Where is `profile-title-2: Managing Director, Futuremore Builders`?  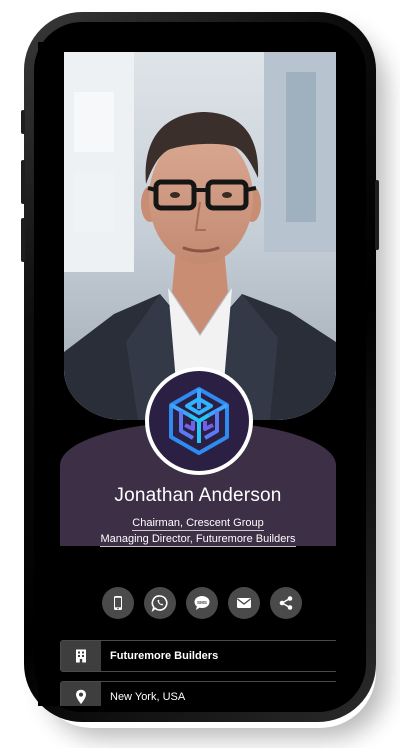
profile-title-2: Managing Director, Futuremore Builders is located at coordinates (198, 540).